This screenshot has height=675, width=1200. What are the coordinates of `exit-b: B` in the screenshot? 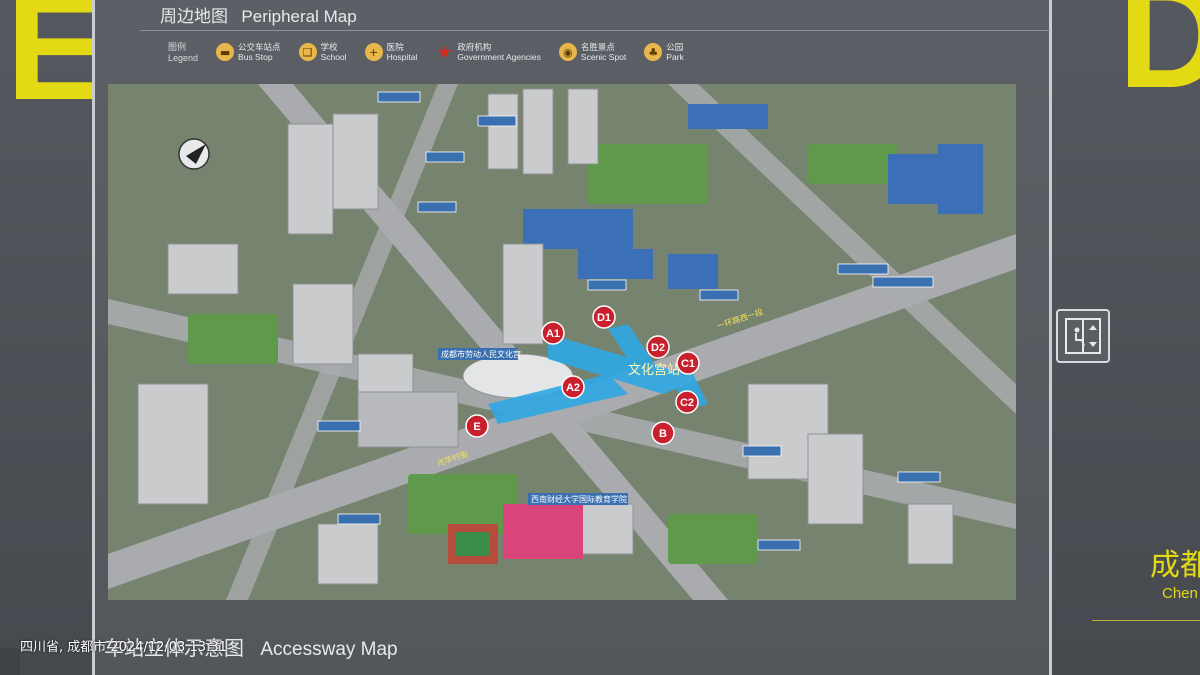 It's located at (663, 433).